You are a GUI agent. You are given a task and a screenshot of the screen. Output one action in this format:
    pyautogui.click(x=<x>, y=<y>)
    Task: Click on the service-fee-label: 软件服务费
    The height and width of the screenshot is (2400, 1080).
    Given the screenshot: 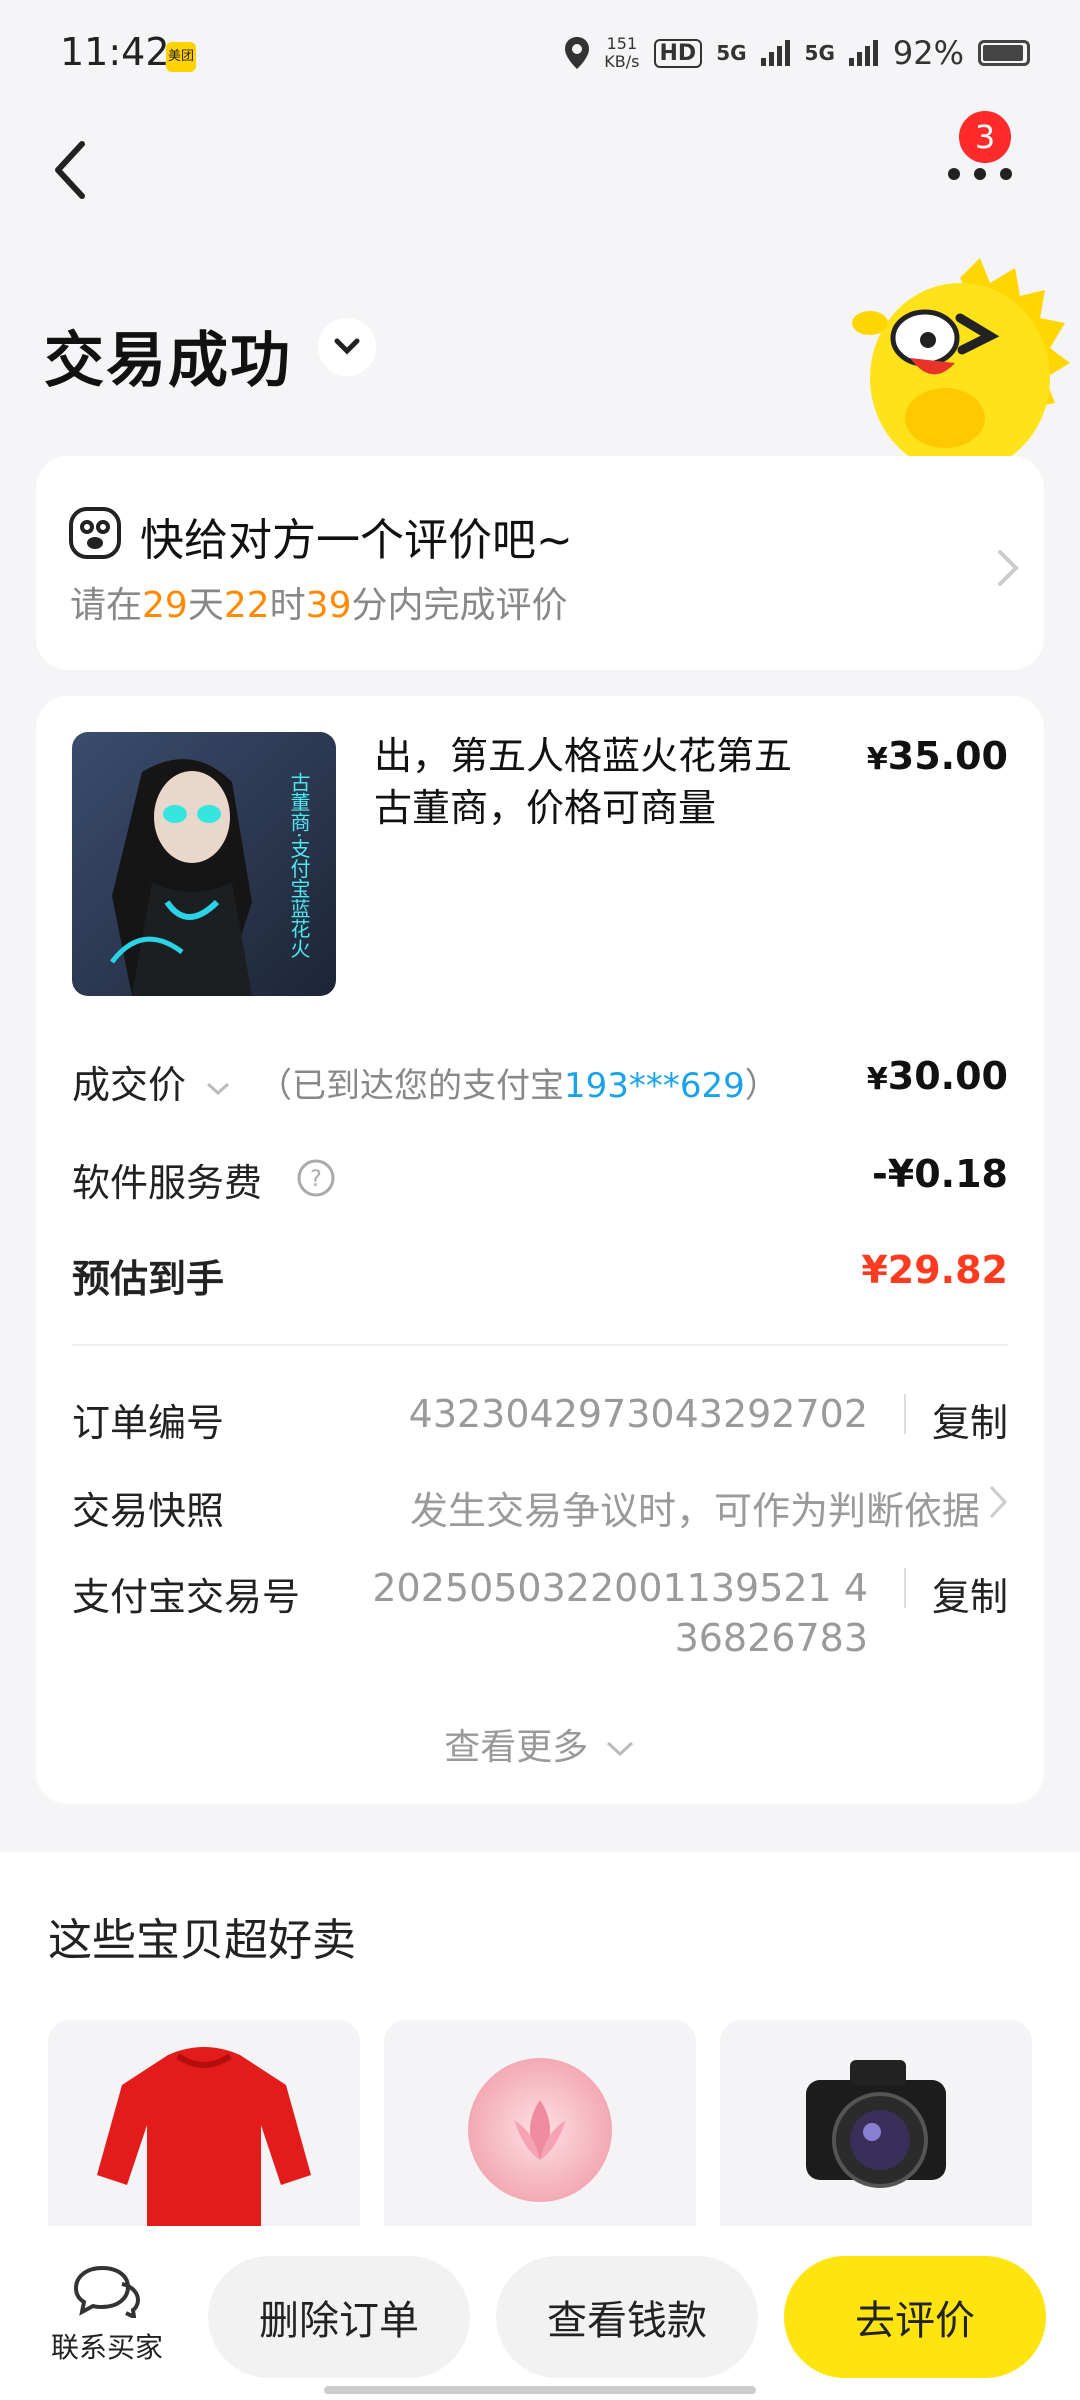 What is the action you would take?
    pyautogui.click(x=167, y=1183)
    